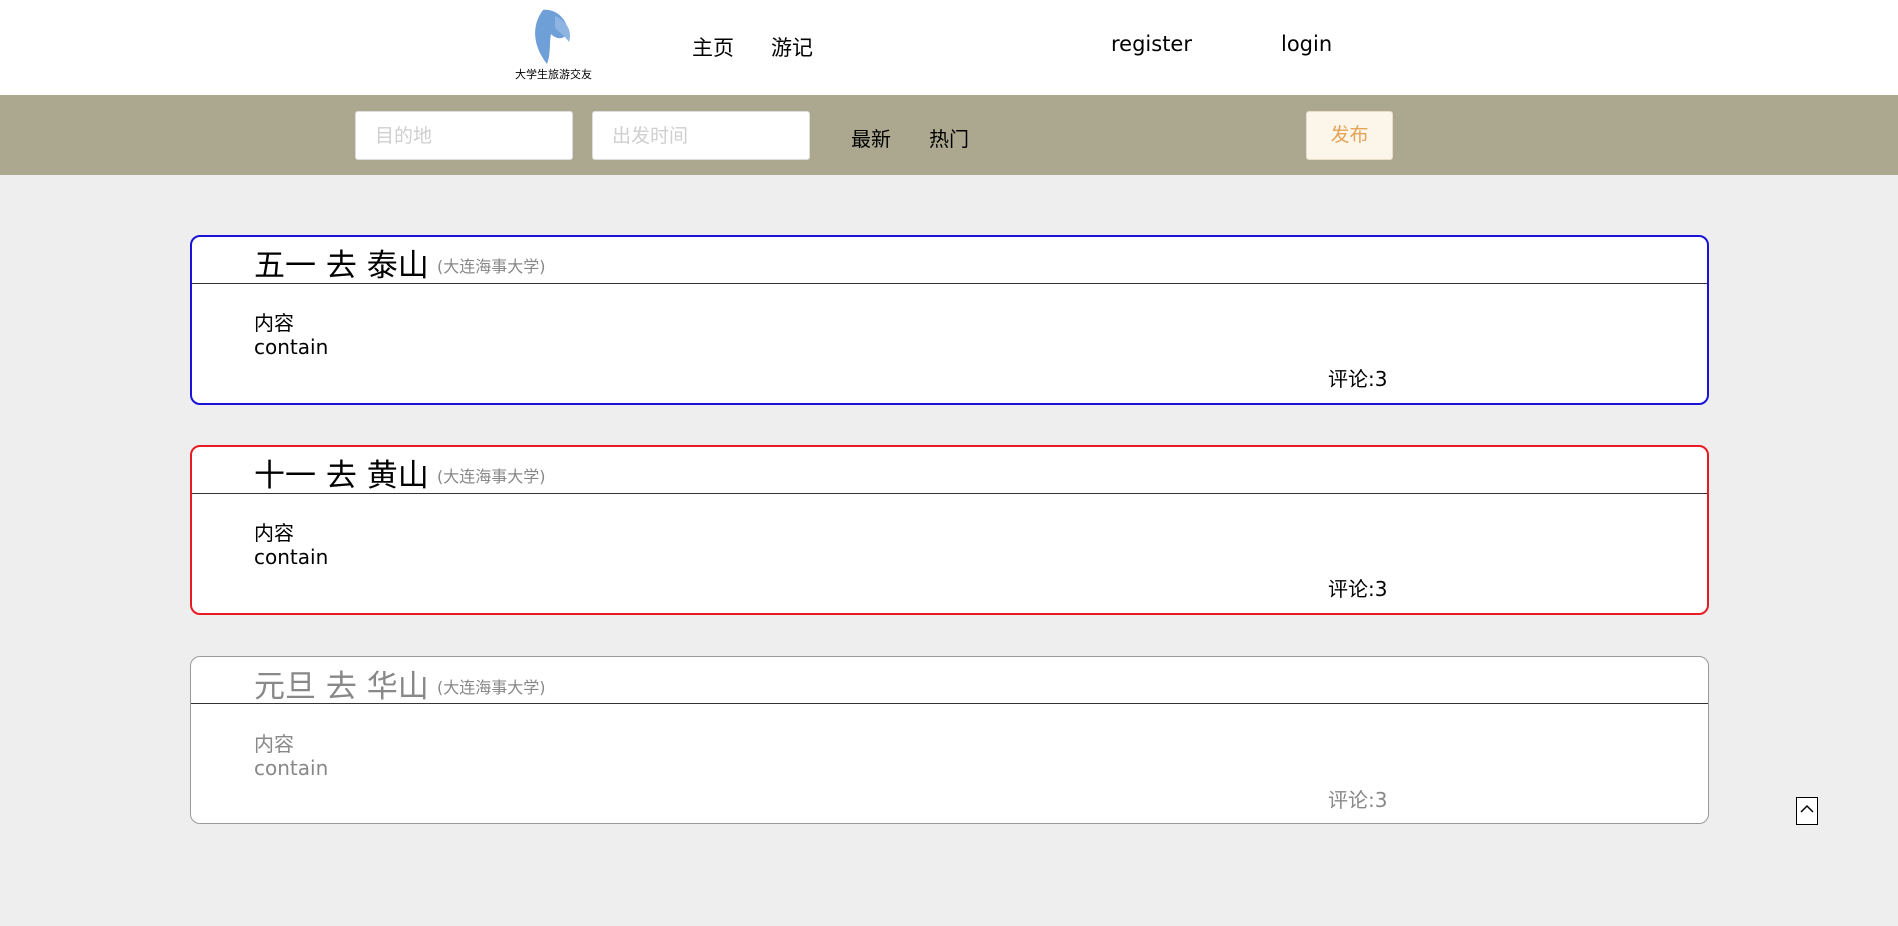  I want to click on logo-text: 大学生旅游交友, so click(553, 74).